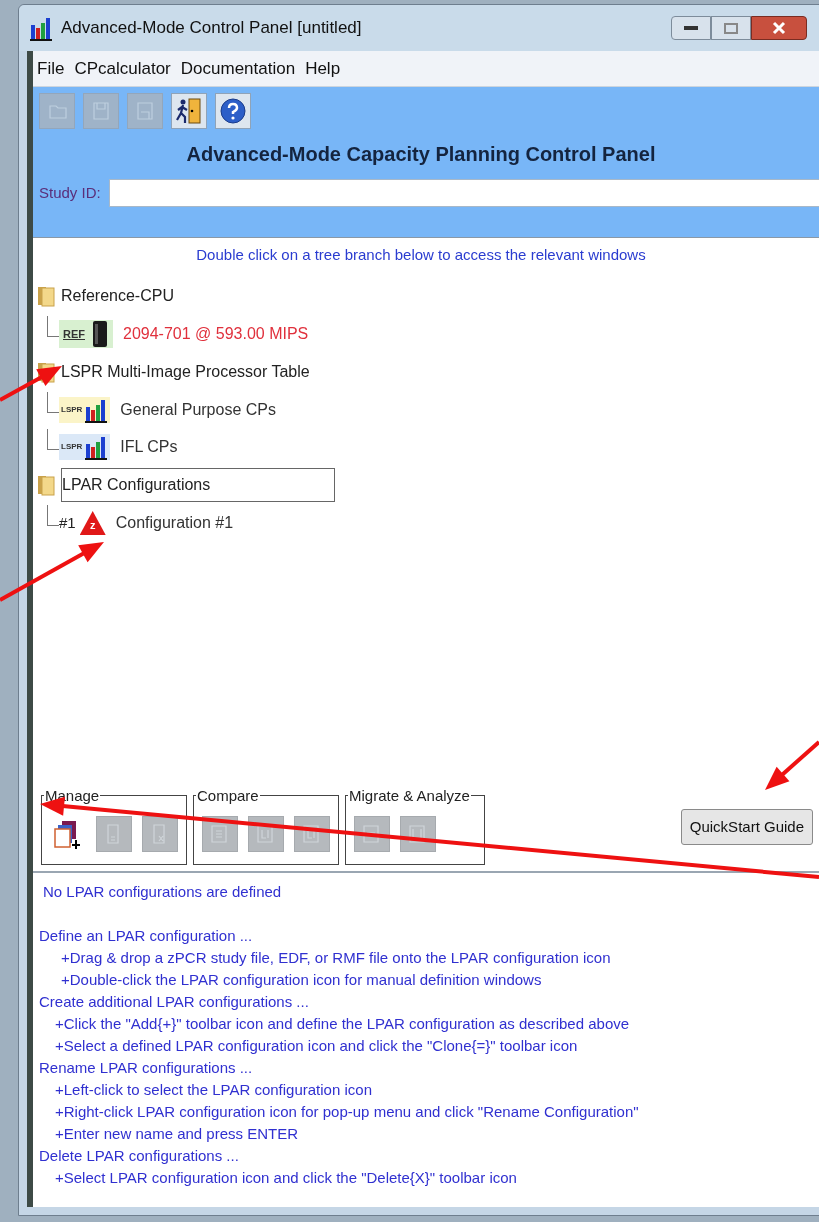 The height and width of the screenshot is (1222, 819). What do you see at coordinates (347, 1112) in the screenshot?
I see `help-text-line: +Right-click LPAR configuration icon for pop-up menu and click "Rename Configuration"` at bounding box center [347, 1112].